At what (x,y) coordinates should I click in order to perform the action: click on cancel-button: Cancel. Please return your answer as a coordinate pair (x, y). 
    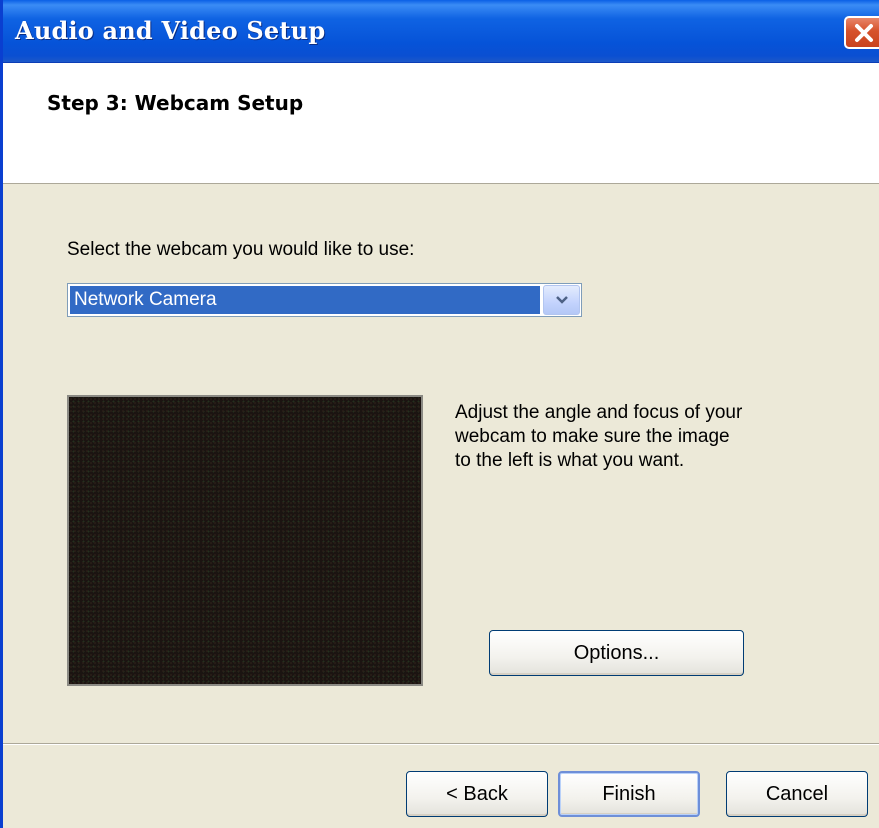
    Looking at the image, I should click on (797, 794).